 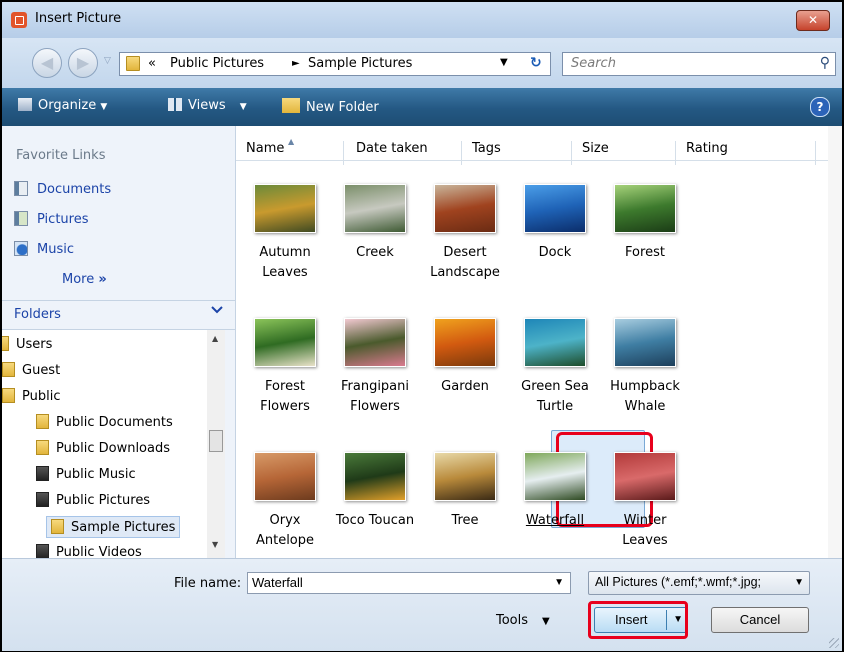 What do you see at coordinates (645, 367) in the screenshot?
I see `file-item-humpback-whale: Humpback Whale` at bounding box center [645, 367].